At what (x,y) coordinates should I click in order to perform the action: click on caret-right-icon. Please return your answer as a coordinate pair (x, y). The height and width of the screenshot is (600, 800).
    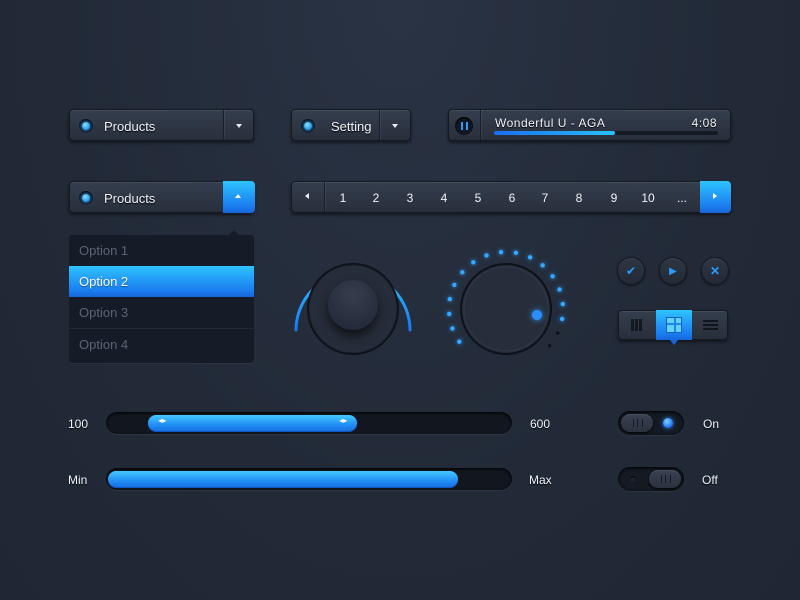
    Looking at the image, I should click on (715, 196).